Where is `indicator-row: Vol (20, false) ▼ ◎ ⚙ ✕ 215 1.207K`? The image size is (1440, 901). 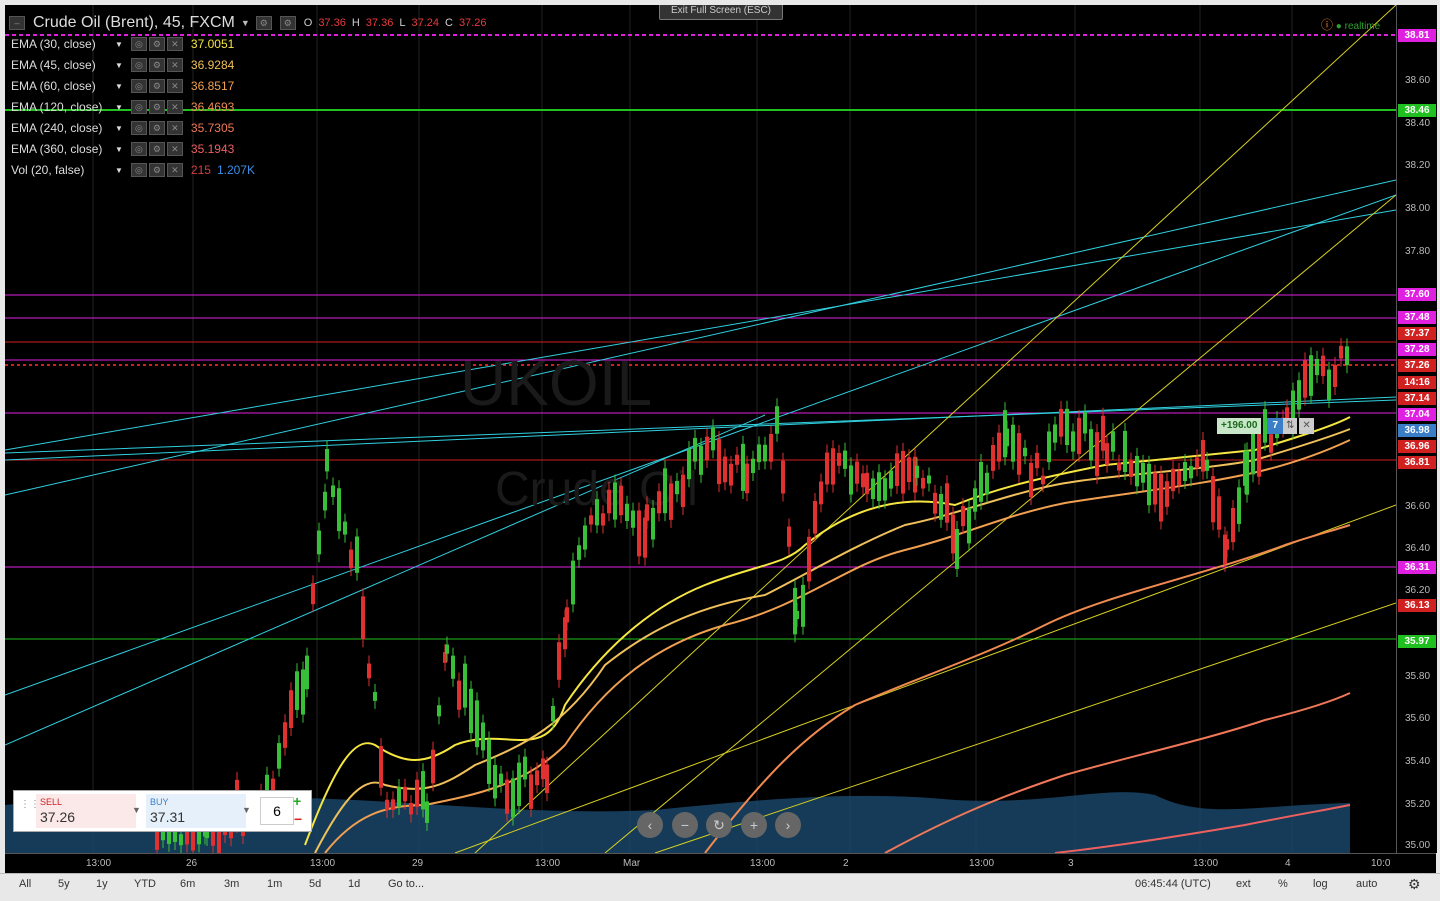
indicator-row: Vol (20, false) ▼ ◎ ⚙ ✕ 215 1.207K is located at coordinates (133, 170).